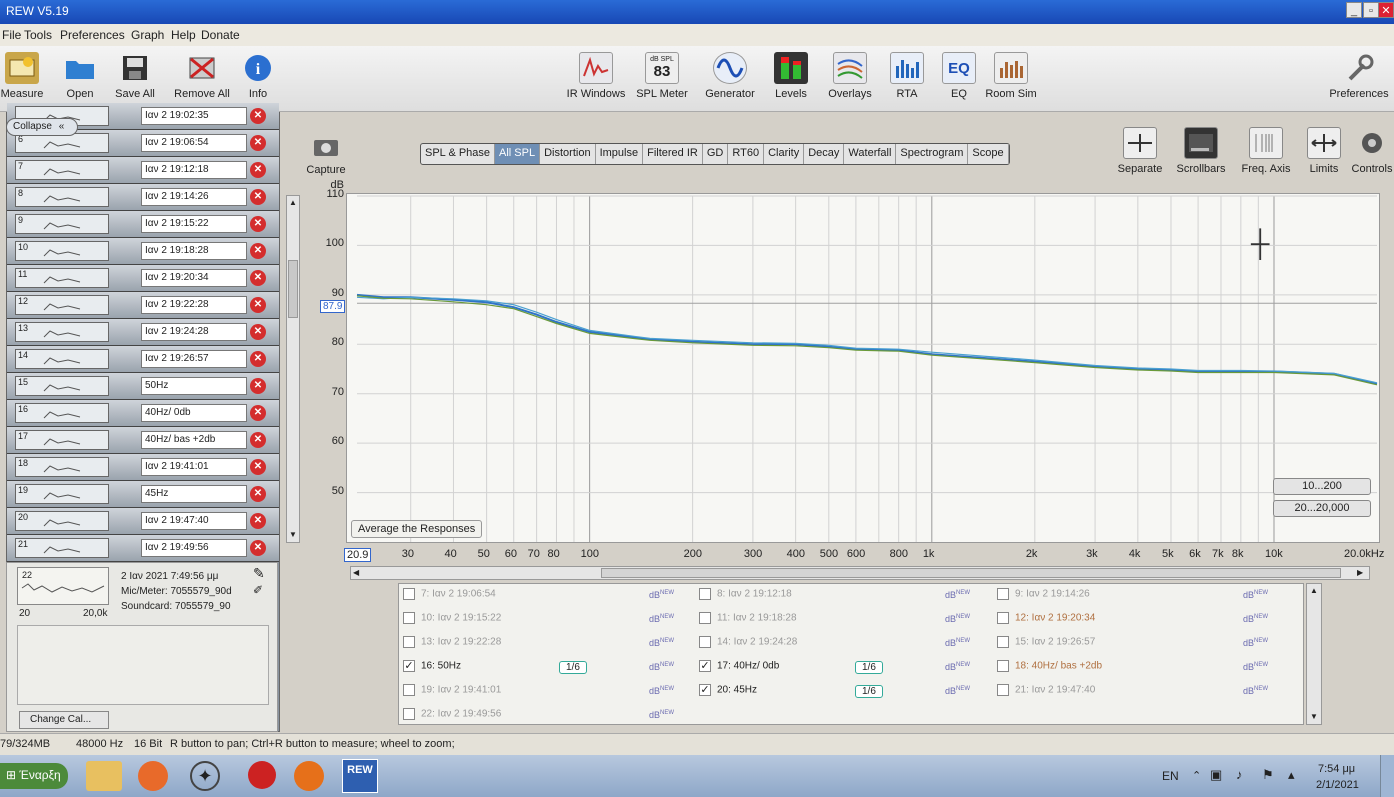 Image resolution: width=1394 pixels, height=797 pixels. I want to click on tray-volume-icon: ♪, so click(1239, 774).